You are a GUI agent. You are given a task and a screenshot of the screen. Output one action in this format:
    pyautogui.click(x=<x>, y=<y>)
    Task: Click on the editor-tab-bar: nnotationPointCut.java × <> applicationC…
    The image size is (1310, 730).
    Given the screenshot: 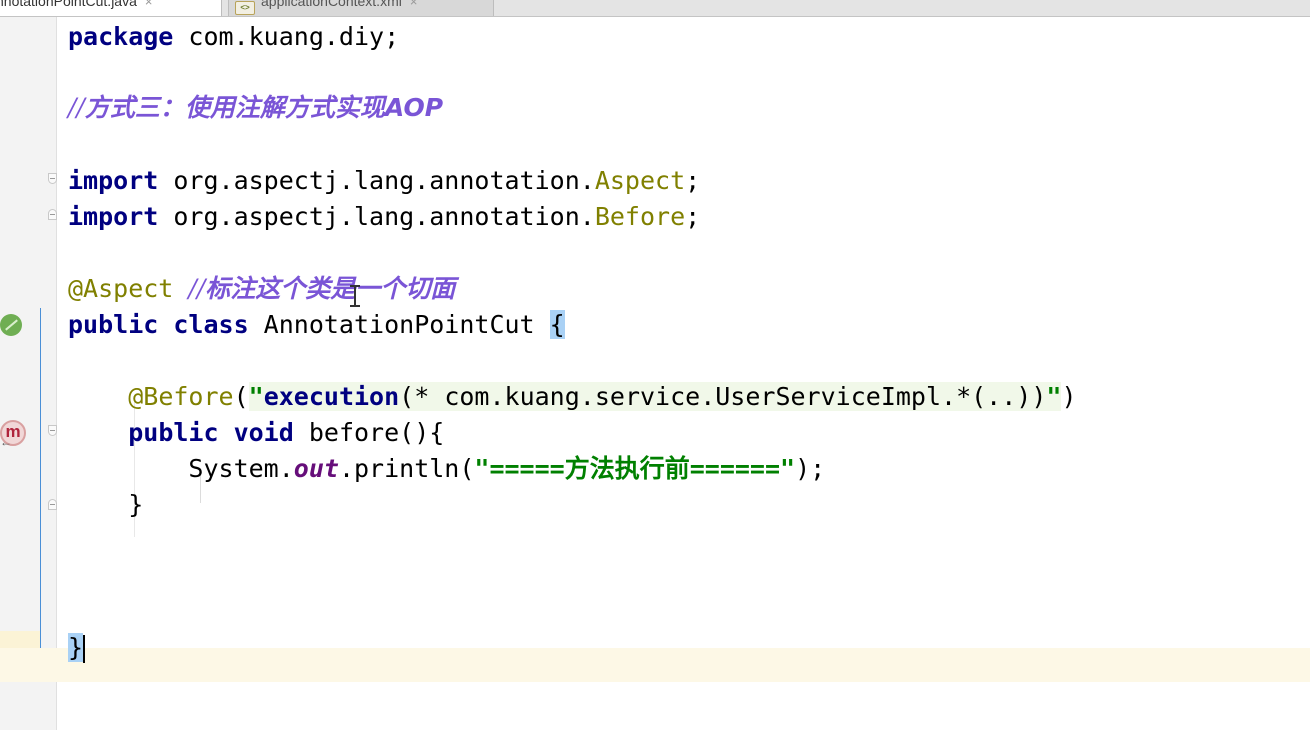 What is the action you would take?
    pyautogui.click(x=655, y=8)
    